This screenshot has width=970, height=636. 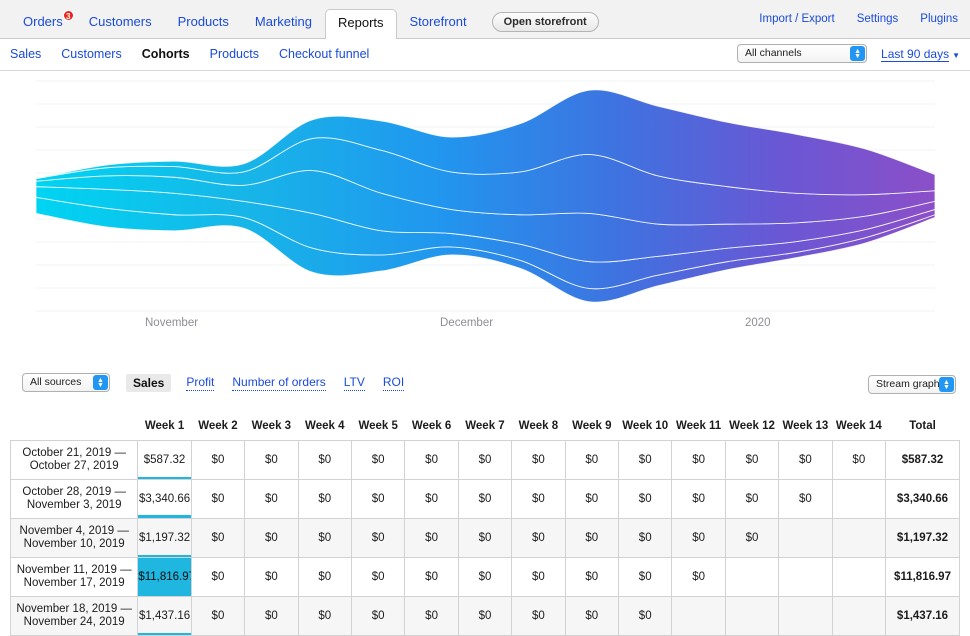 I want to click on cohort-column-header, so click(x=74, y=425).